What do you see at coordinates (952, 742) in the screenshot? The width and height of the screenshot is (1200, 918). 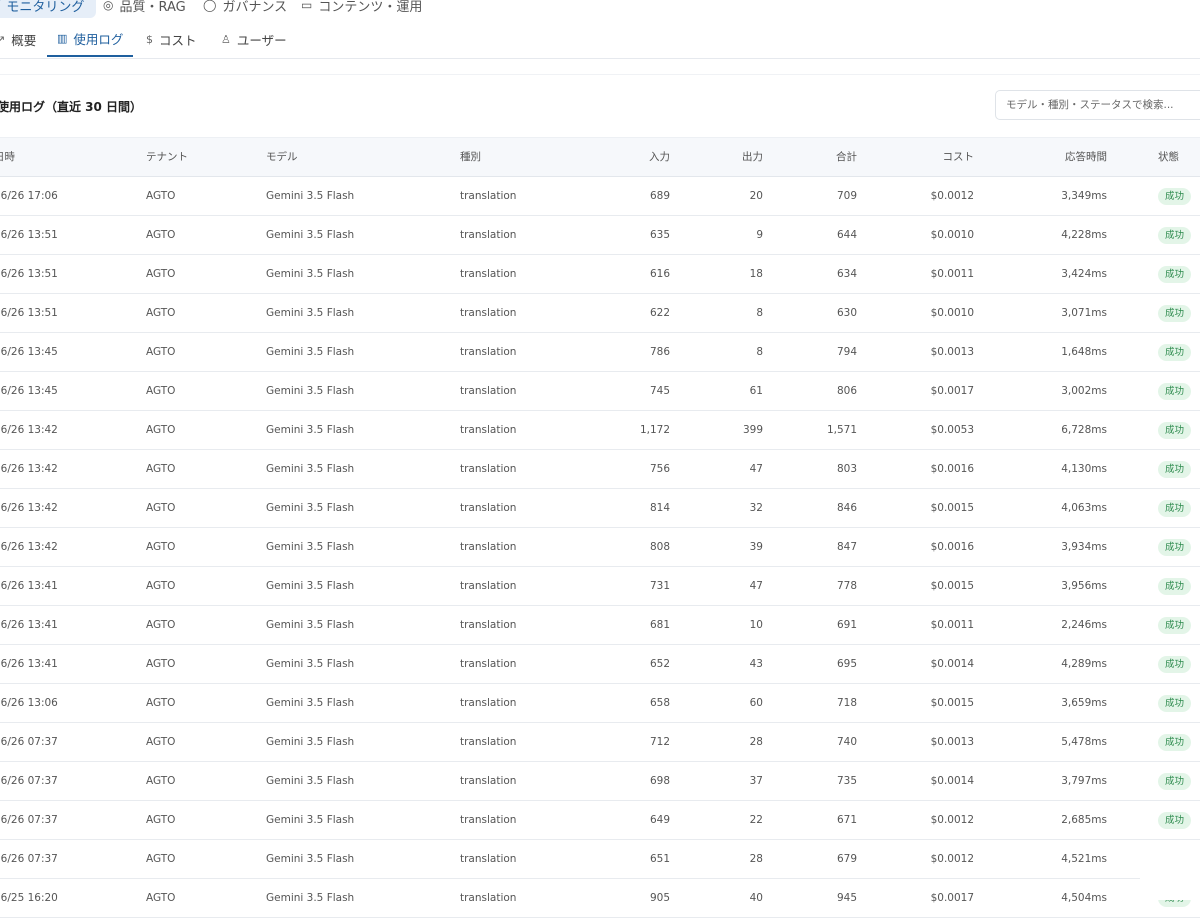 I see `cell-cost: $0.0013` at bounding box center [952, 742].